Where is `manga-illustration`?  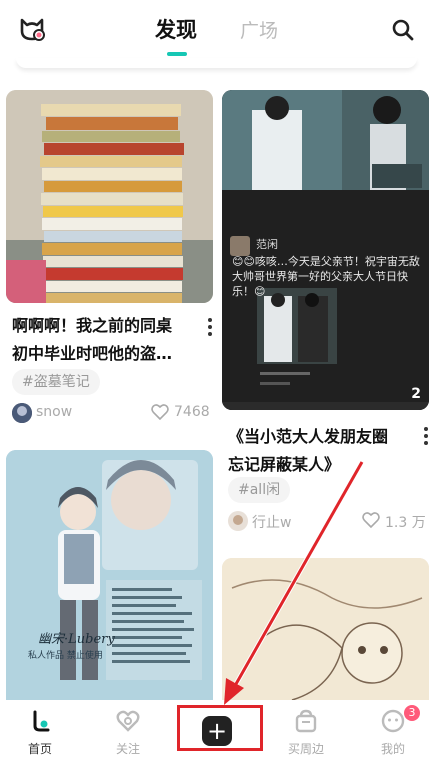 manga-illustration is located at coordinates (325, 629).